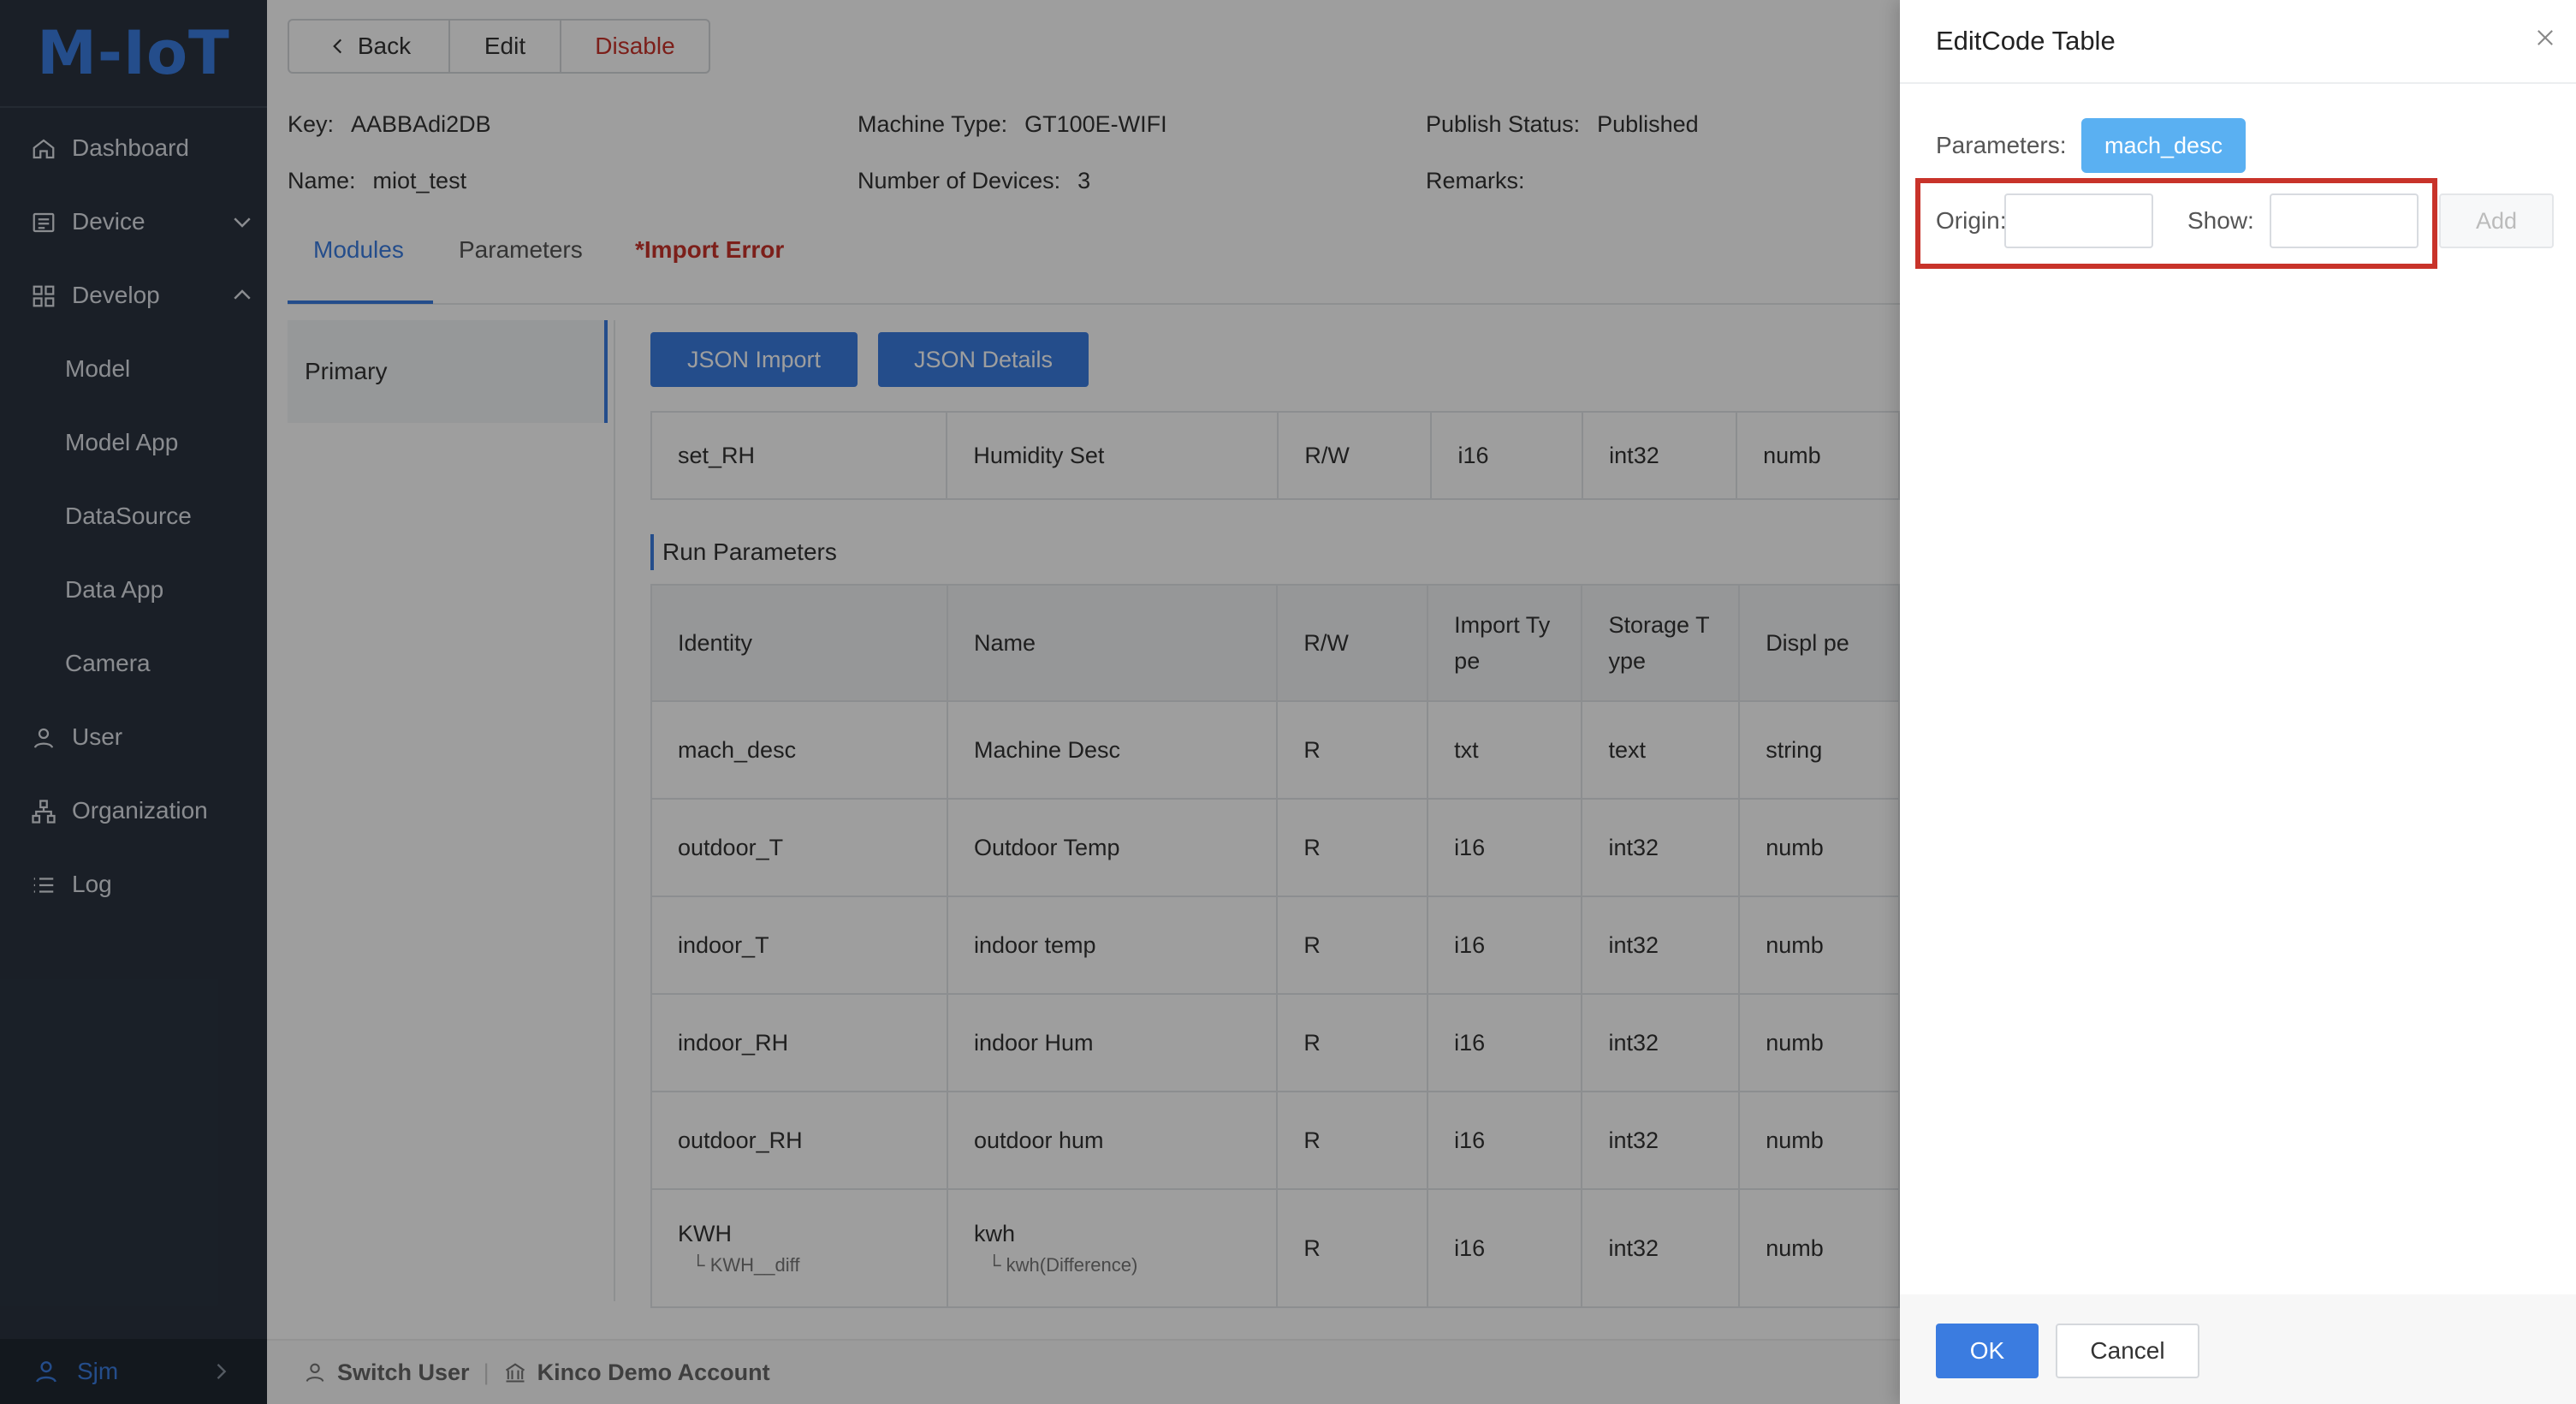 The width and height of the screenshot is (2576, 1404). I want to click on ok-button: OK, so click(1987, 1351).